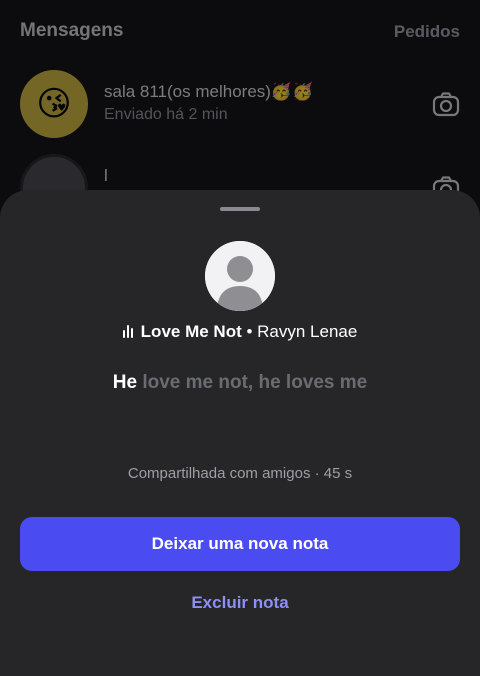 The height and width of the screenshot is (676, 480). What do you see at coordinates (240, 209) in the screenshot?
I see `sheet-grabber` at bounding box center [240, 209].